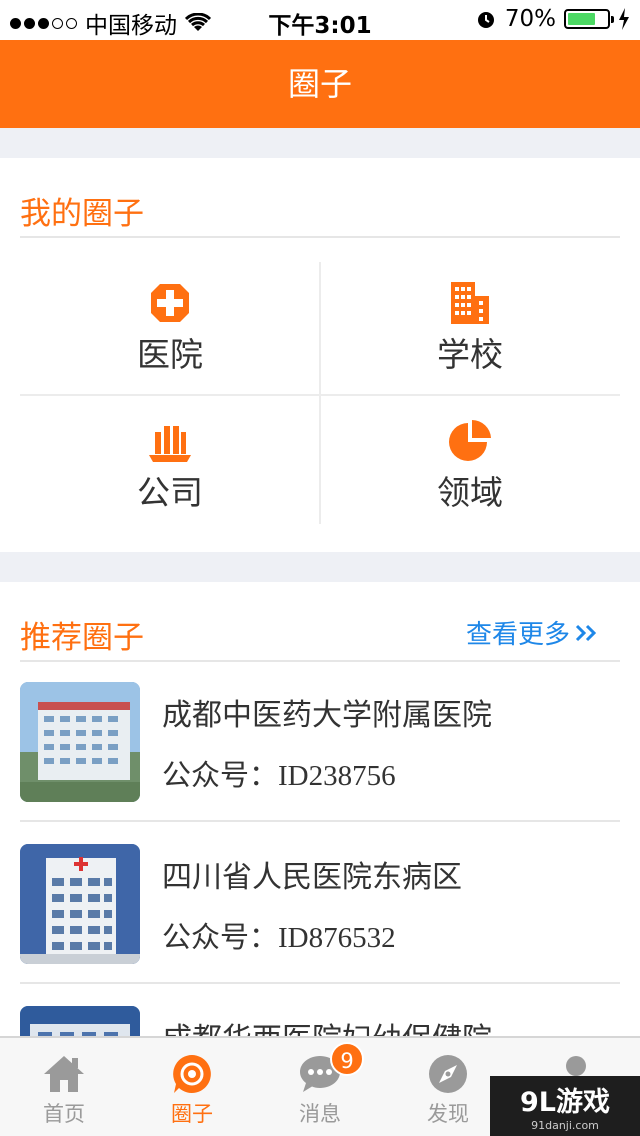  Describe the element at coordinates (624, 19) in the screenshot. I see `charging-icon` at that location.